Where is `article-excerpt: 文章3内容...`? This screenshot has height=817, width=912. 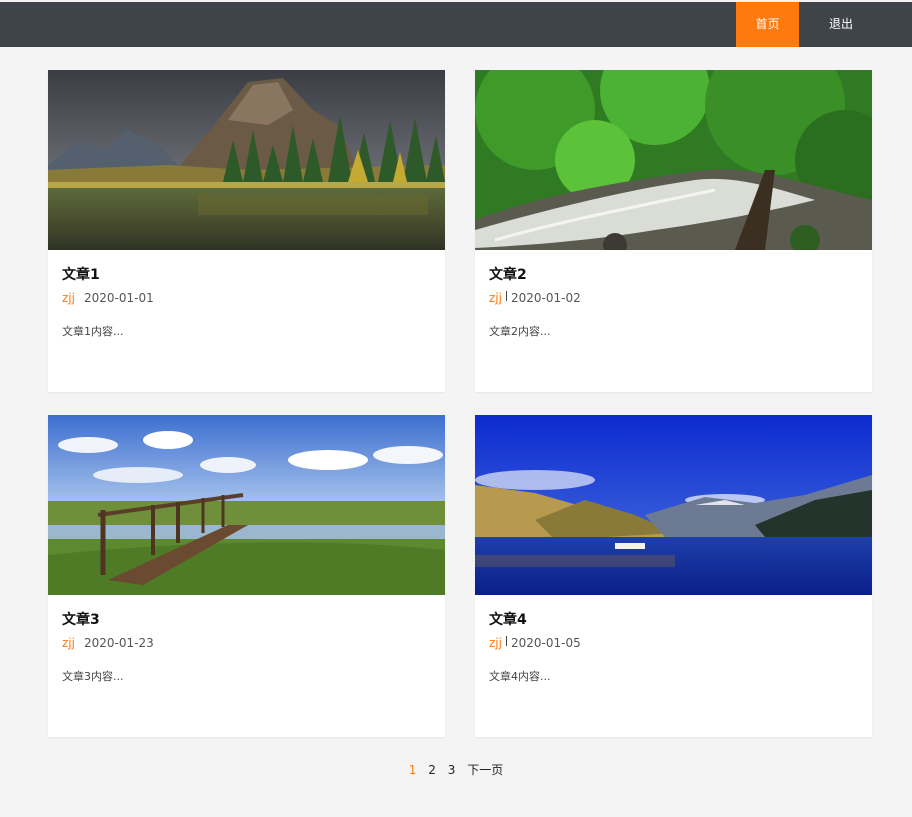 article-excerpt: 文章3内容... is located at coordinates (93, 676).